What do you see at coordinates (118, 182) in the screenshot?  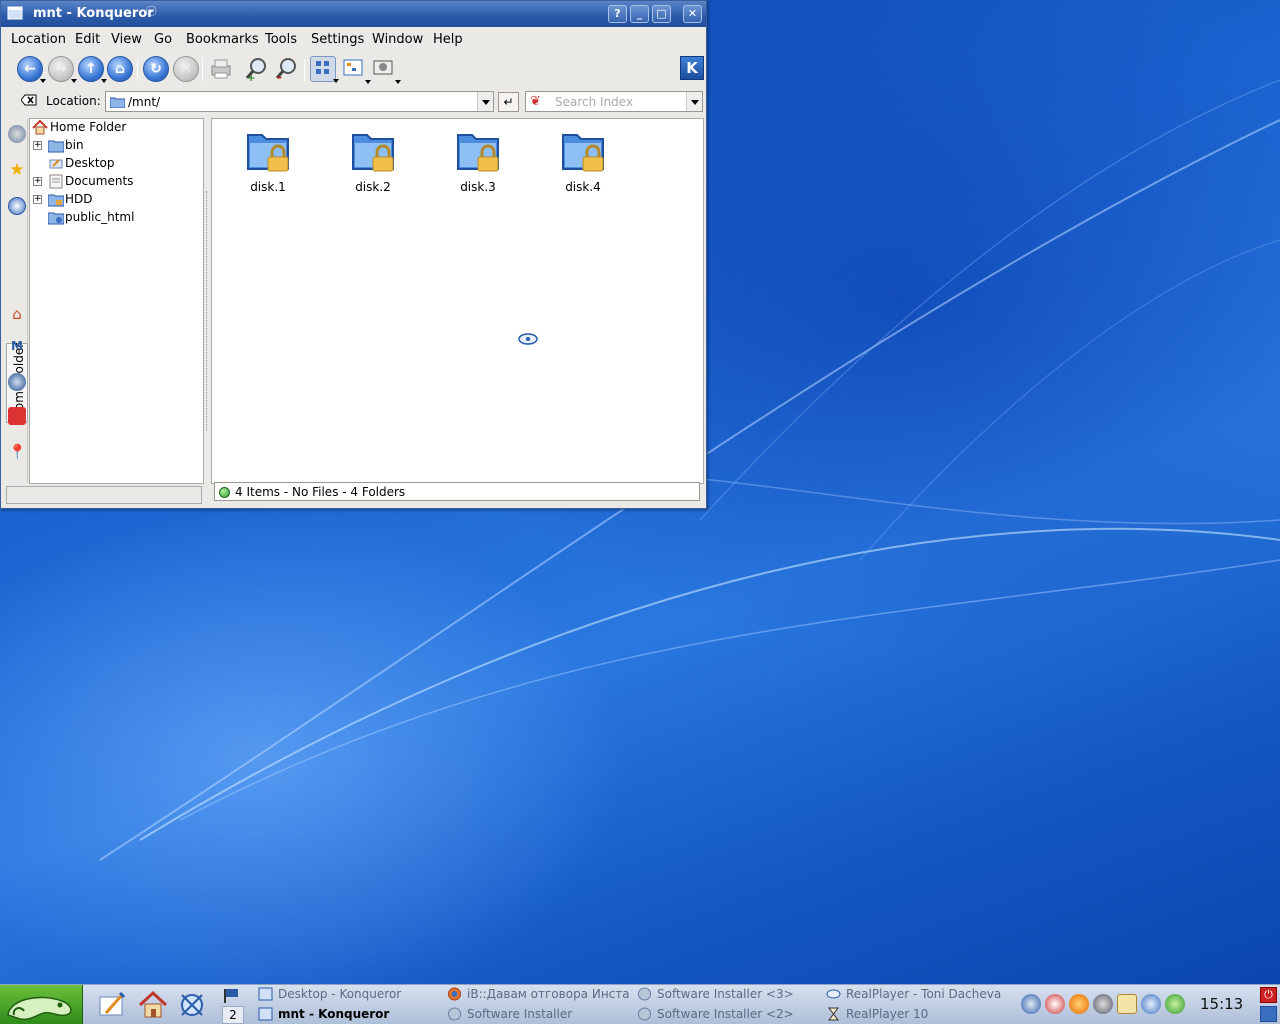 I see `tree-item-documents: + Documents` at bounding box center [118, 182].